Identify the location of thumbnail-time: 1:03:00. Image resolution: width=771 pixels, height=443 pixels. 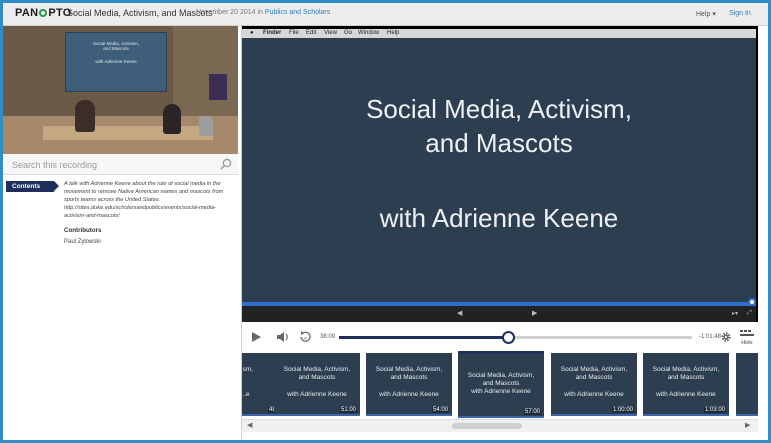
(714, 410).